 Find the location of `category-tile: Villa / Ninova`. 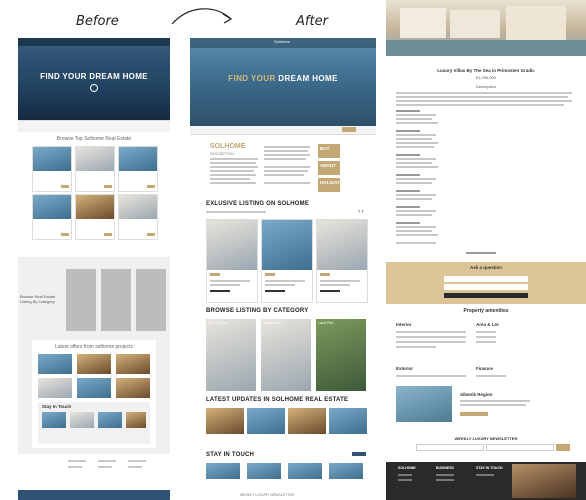

category-tile: Villa / Ninova is located at coordinates (231, 355).